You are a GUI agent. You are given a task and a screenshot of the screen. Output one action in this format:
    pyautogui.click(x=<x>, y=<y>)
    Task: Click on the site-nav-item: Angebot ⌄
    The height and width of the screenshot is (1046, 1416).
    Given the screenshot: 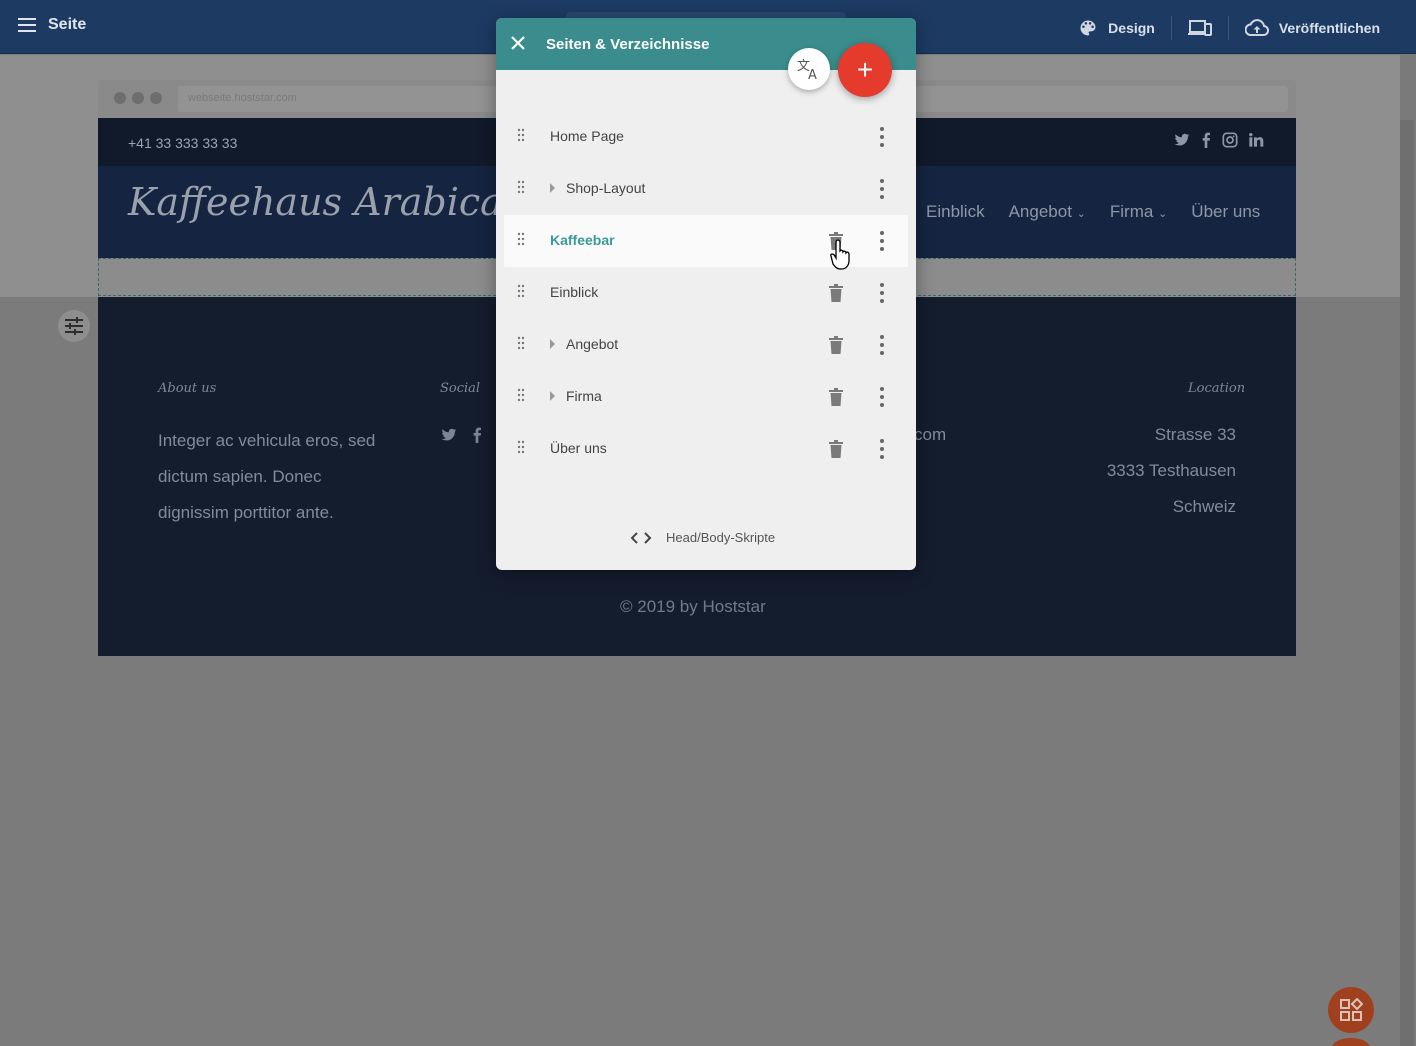 What is the action you would take?
    pyautogui.click(x=1047, y=212)
    